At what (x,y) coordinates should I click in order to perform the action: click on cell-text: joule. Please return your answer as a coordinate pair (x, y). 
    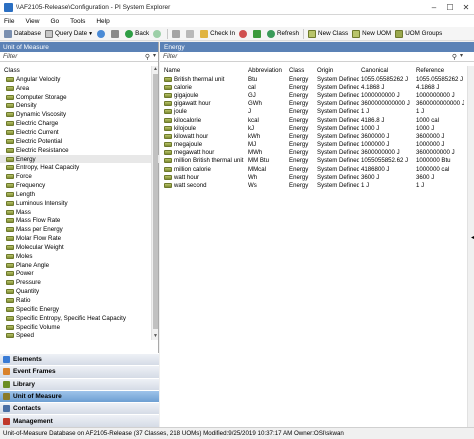
    Looking at the image, I should click on (180, 112).